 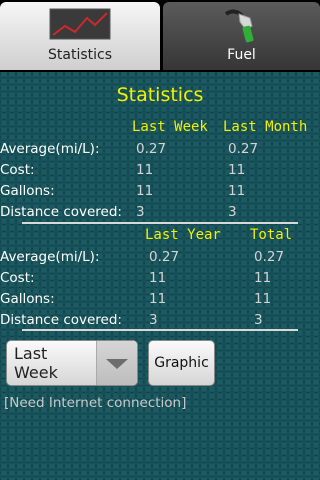 What do you see at coordinates (145, 191) in the screenshot?
I see `value-gallons-last-week: 11` at bounding box center [145, 191].